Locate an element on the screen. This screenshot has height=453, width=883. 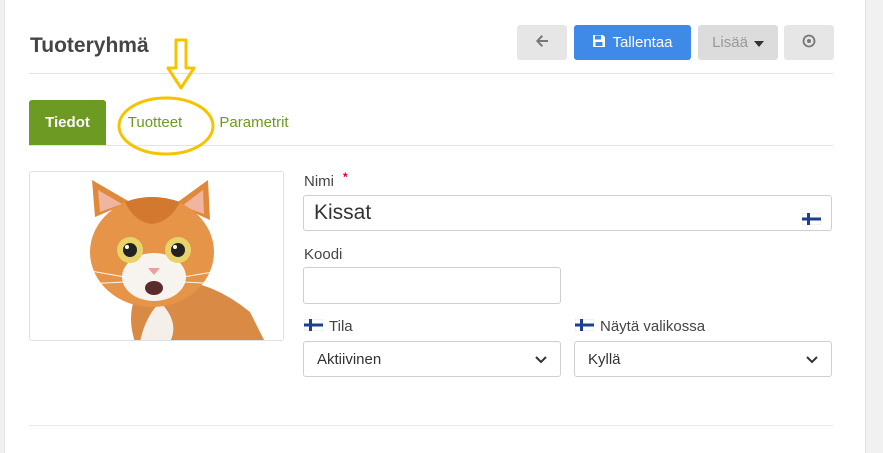
name-input: Kissat is located at coordinates (567, 213).